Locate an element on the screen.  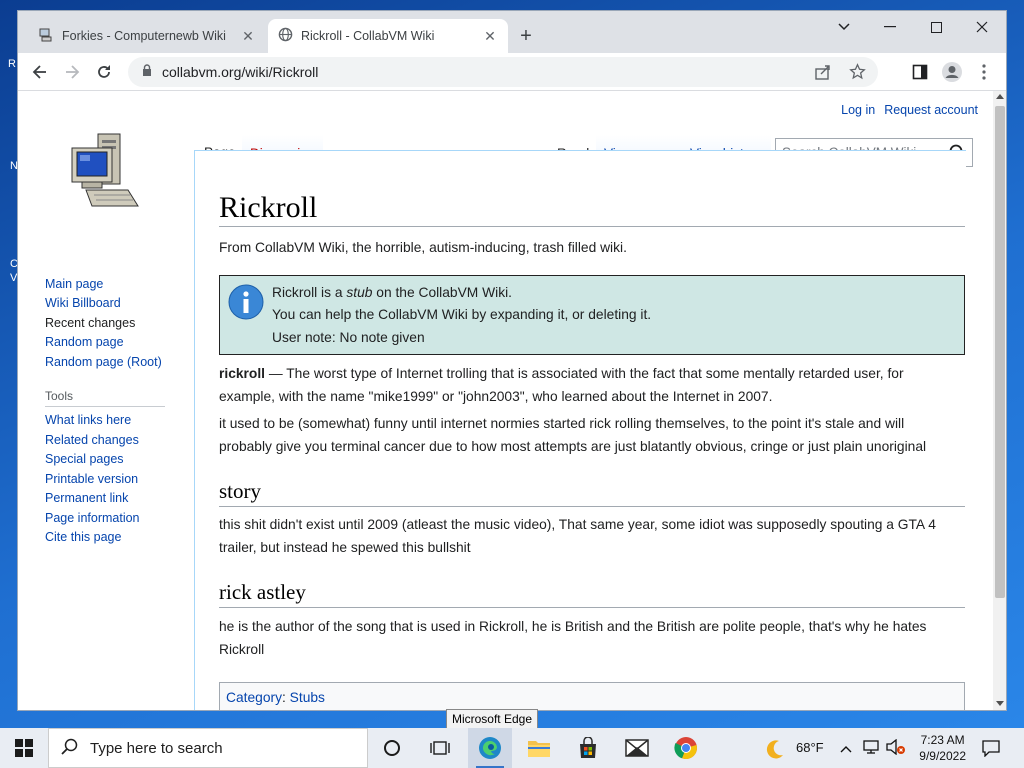
new-tab-button: + is located at coordinates (526, 37).